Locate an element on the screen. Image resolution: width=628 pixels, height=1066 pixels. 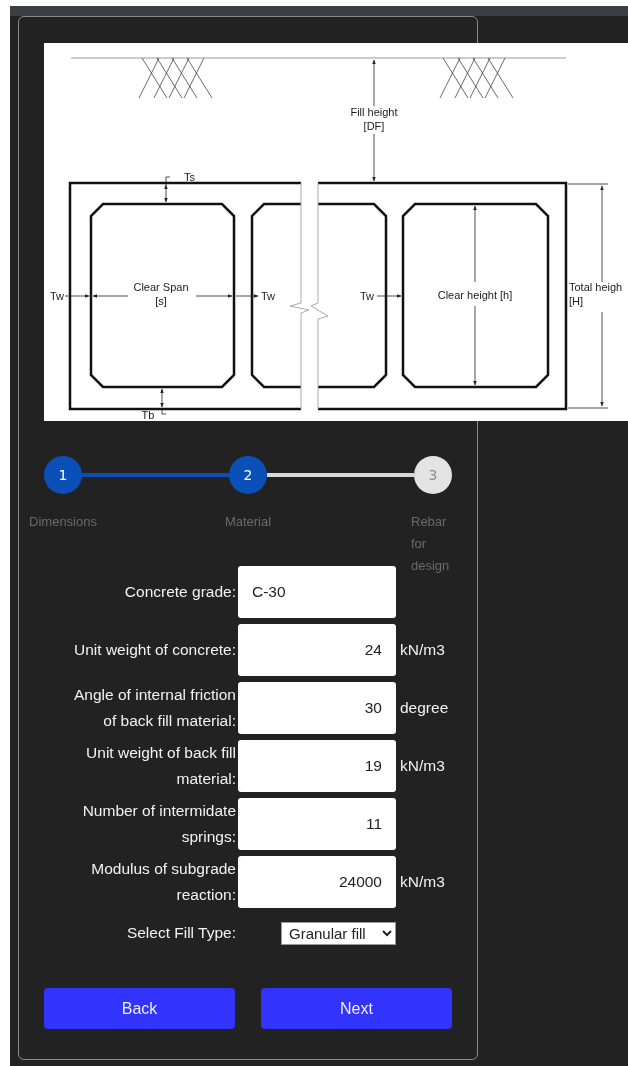
diagram-label: Clear Span [s] is located at coordinates (161, 294).